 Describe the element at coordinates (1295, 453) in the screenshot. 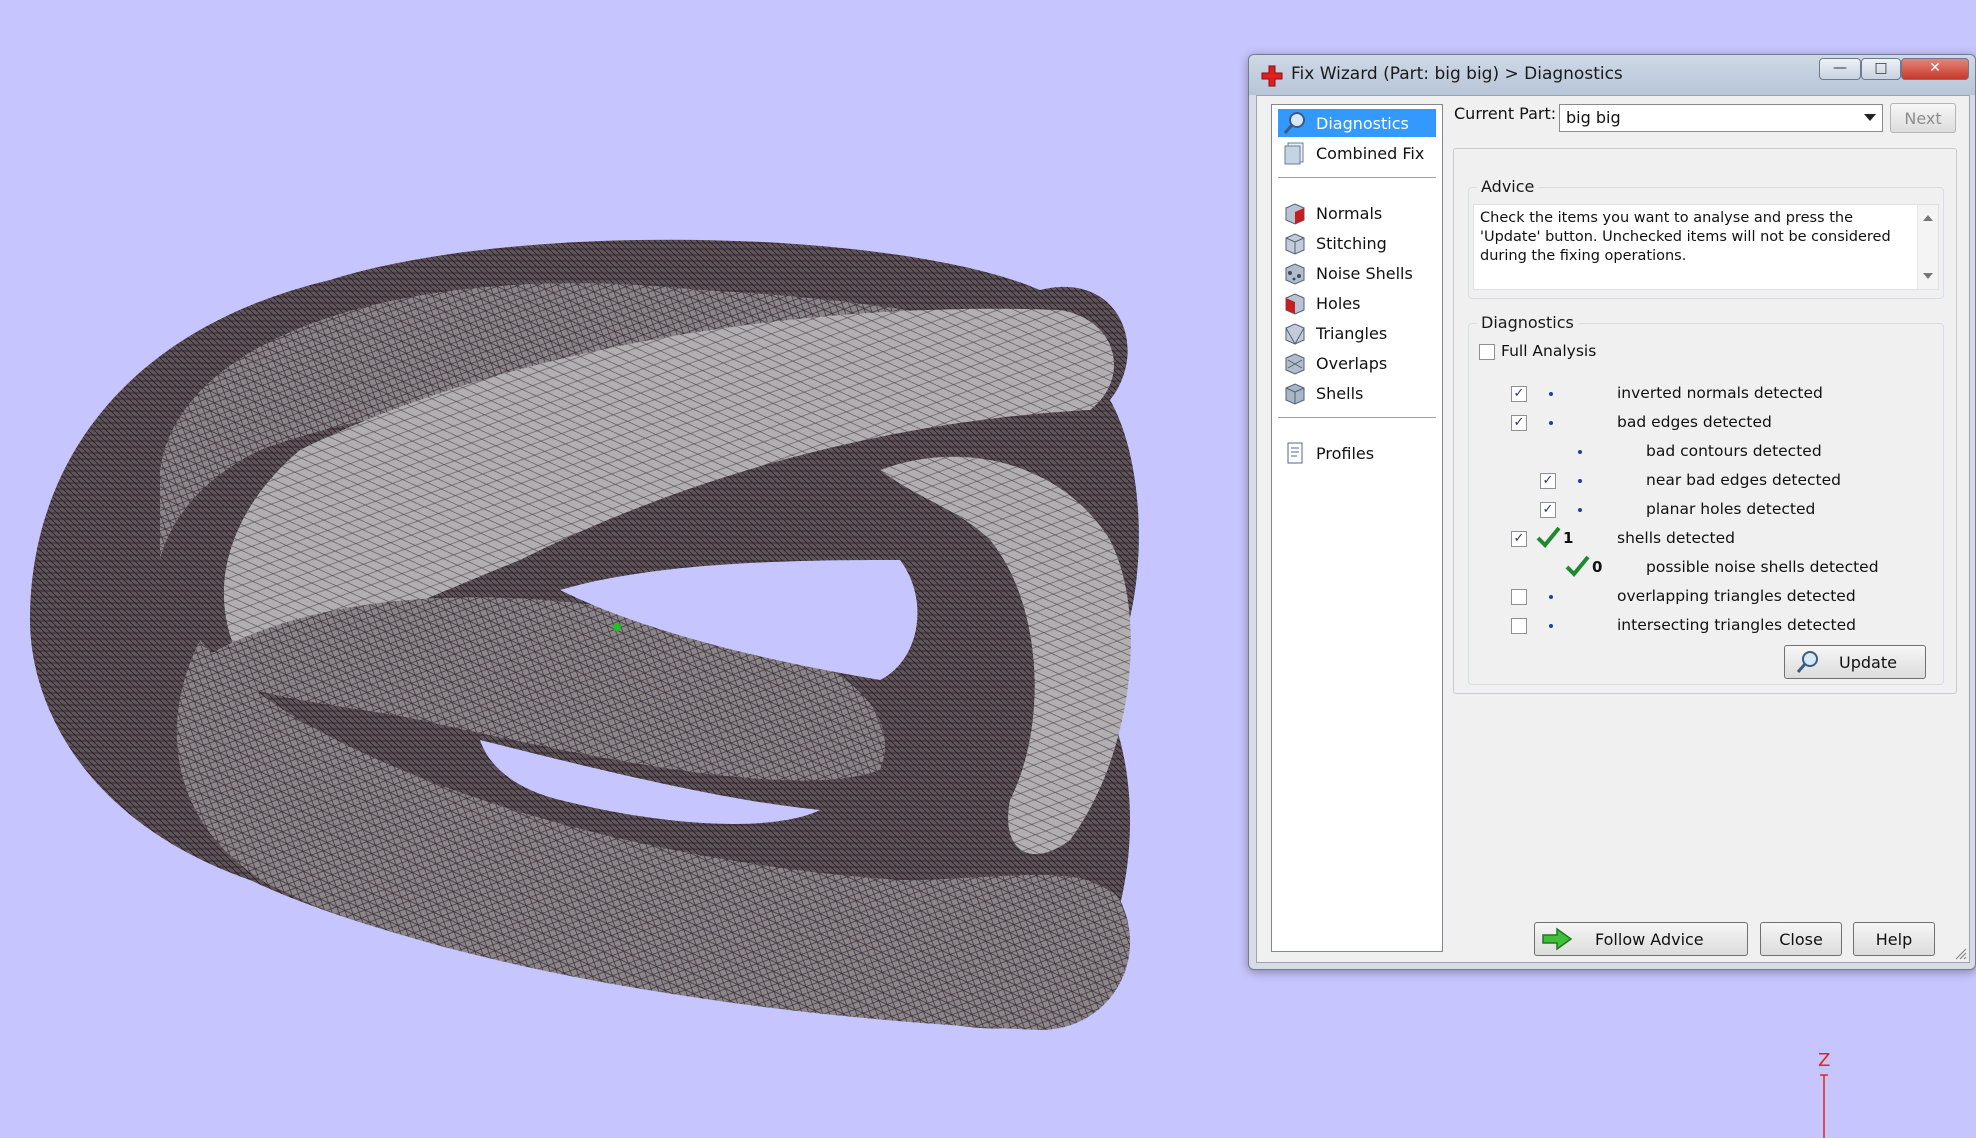

I see `document-icon` at that location.